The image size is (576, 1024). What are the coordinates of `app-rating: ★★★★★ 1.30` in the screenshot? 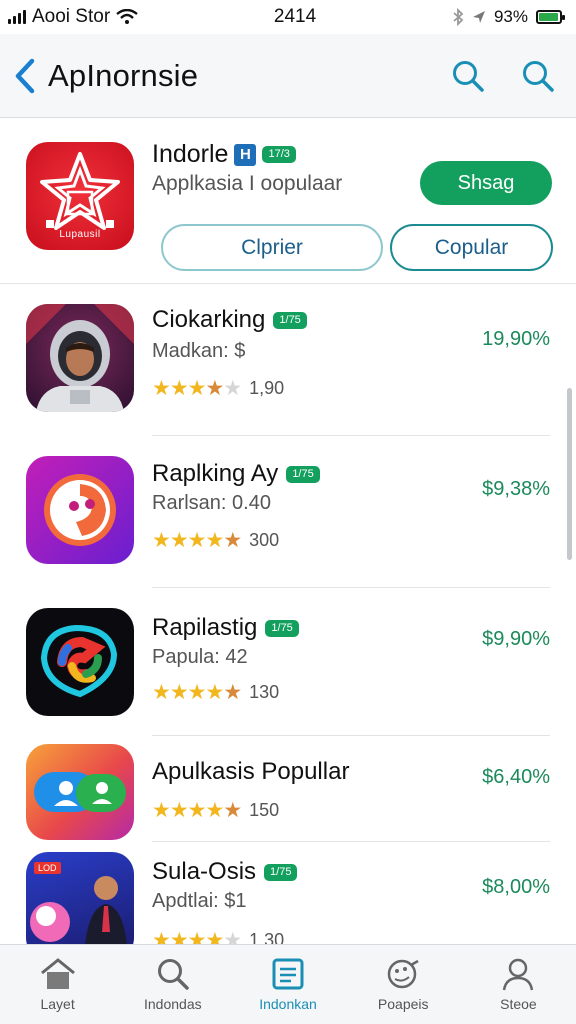 It's located at (218, 936).